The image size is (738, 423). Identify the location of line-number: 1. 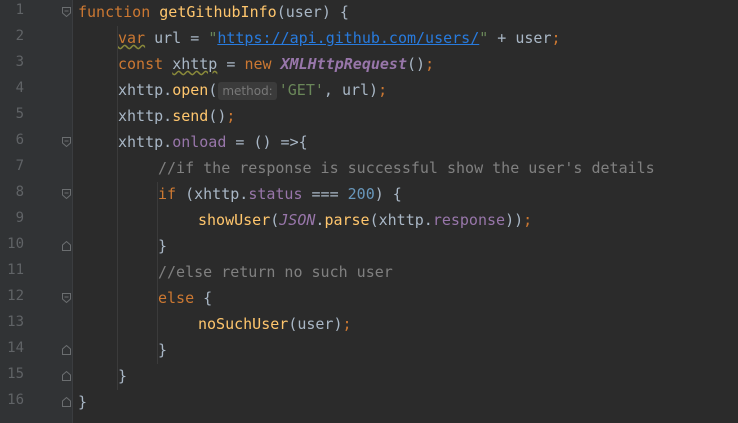
(19, 10).